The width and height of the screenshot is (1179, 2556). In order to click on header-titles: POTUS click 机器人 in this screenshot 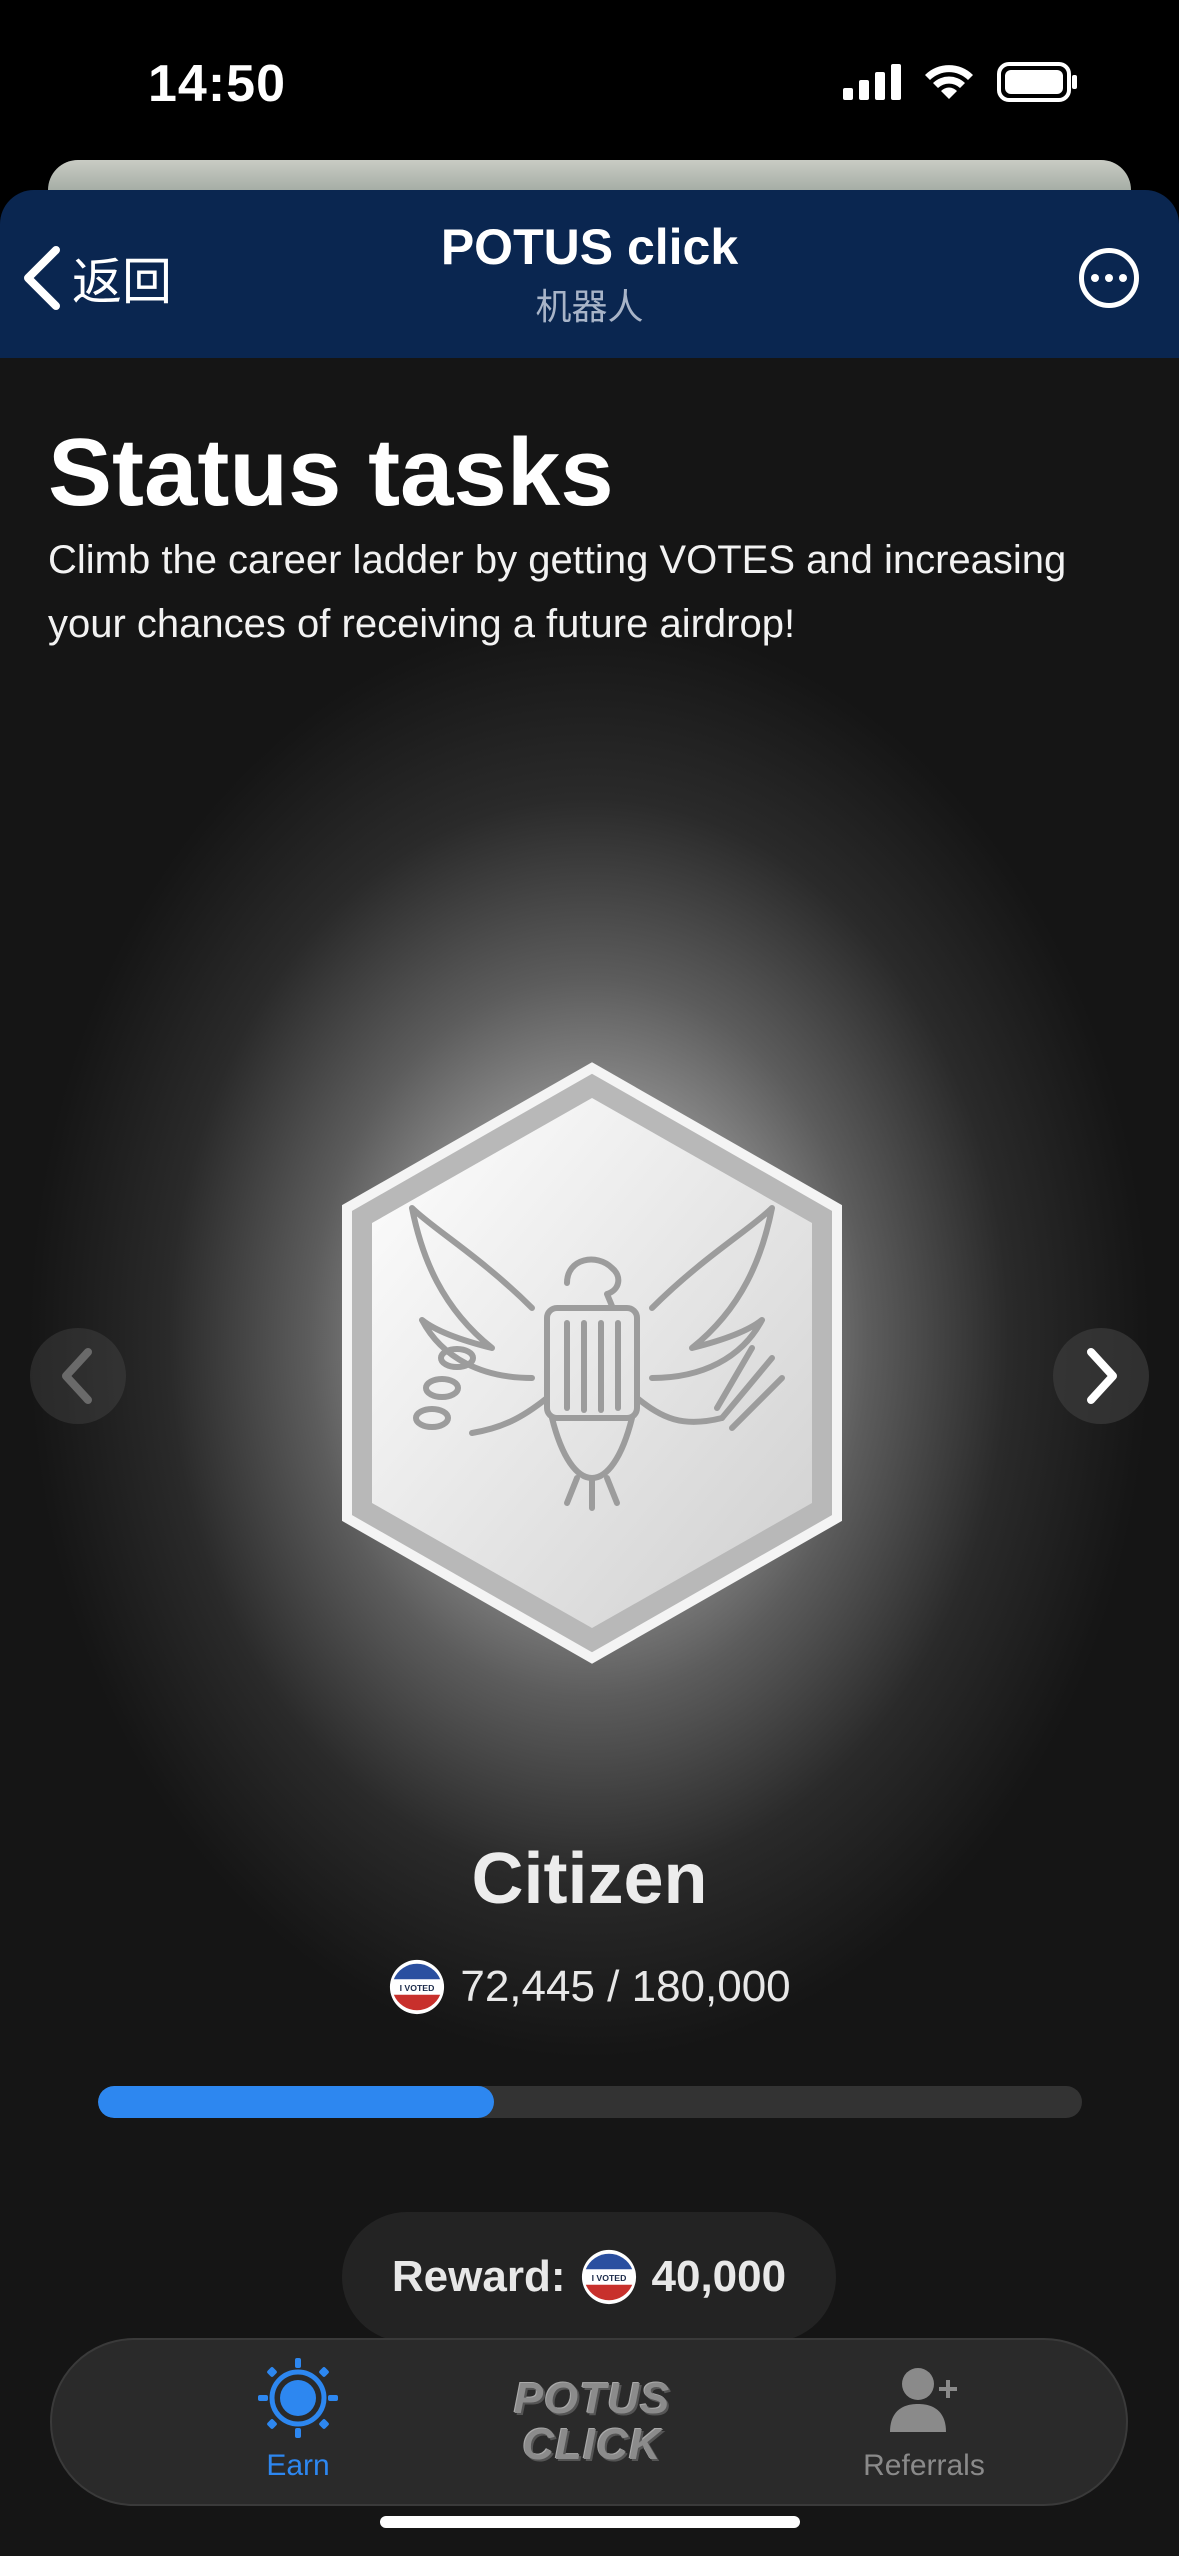, I will do `click(589, 274)`.